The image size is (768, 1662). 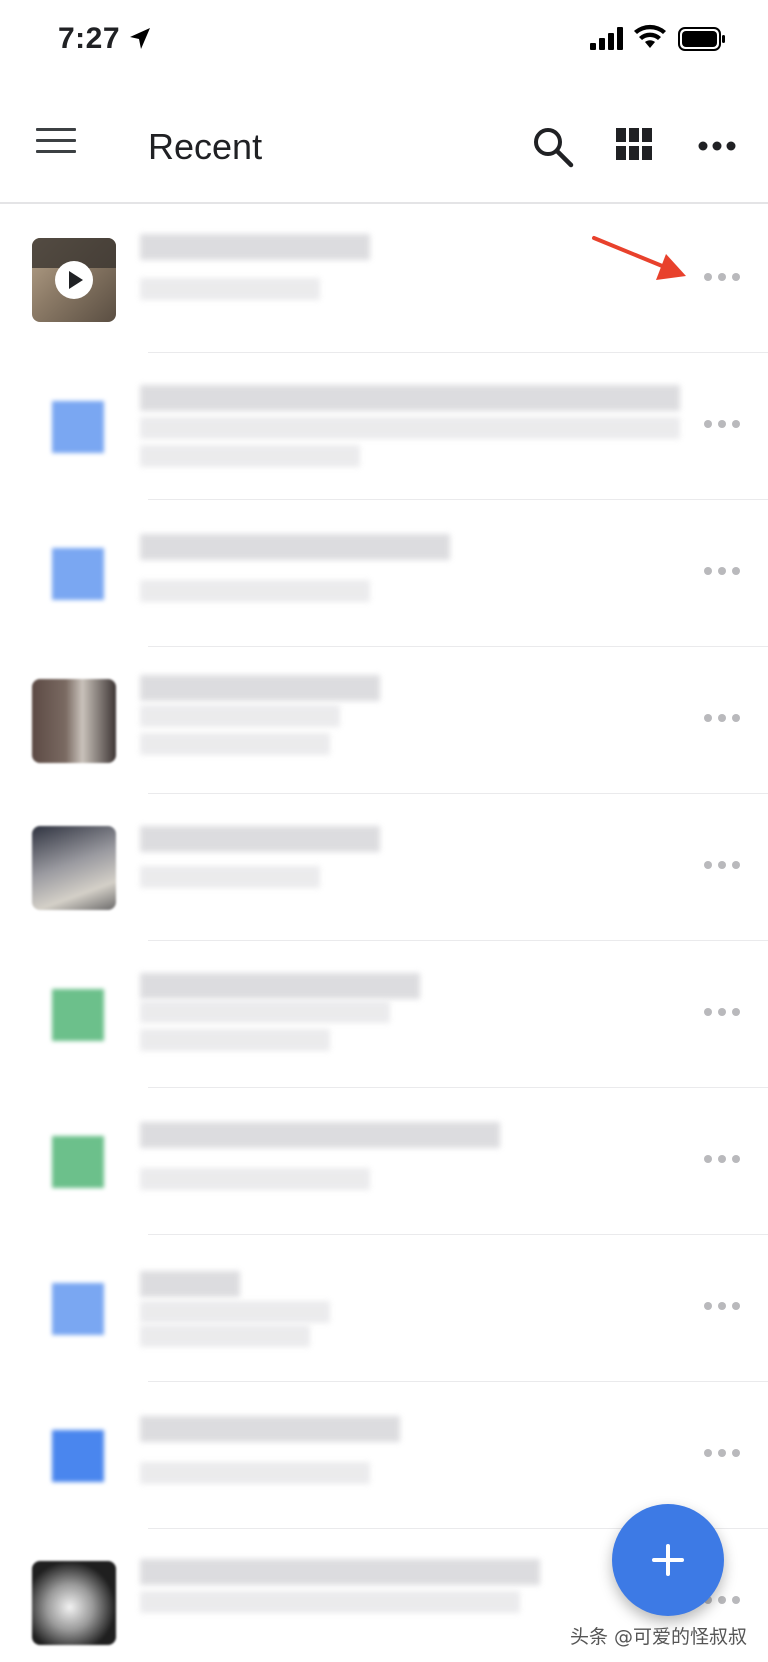 I want to click on app-bar: Recent, so click(x=384, y=144).